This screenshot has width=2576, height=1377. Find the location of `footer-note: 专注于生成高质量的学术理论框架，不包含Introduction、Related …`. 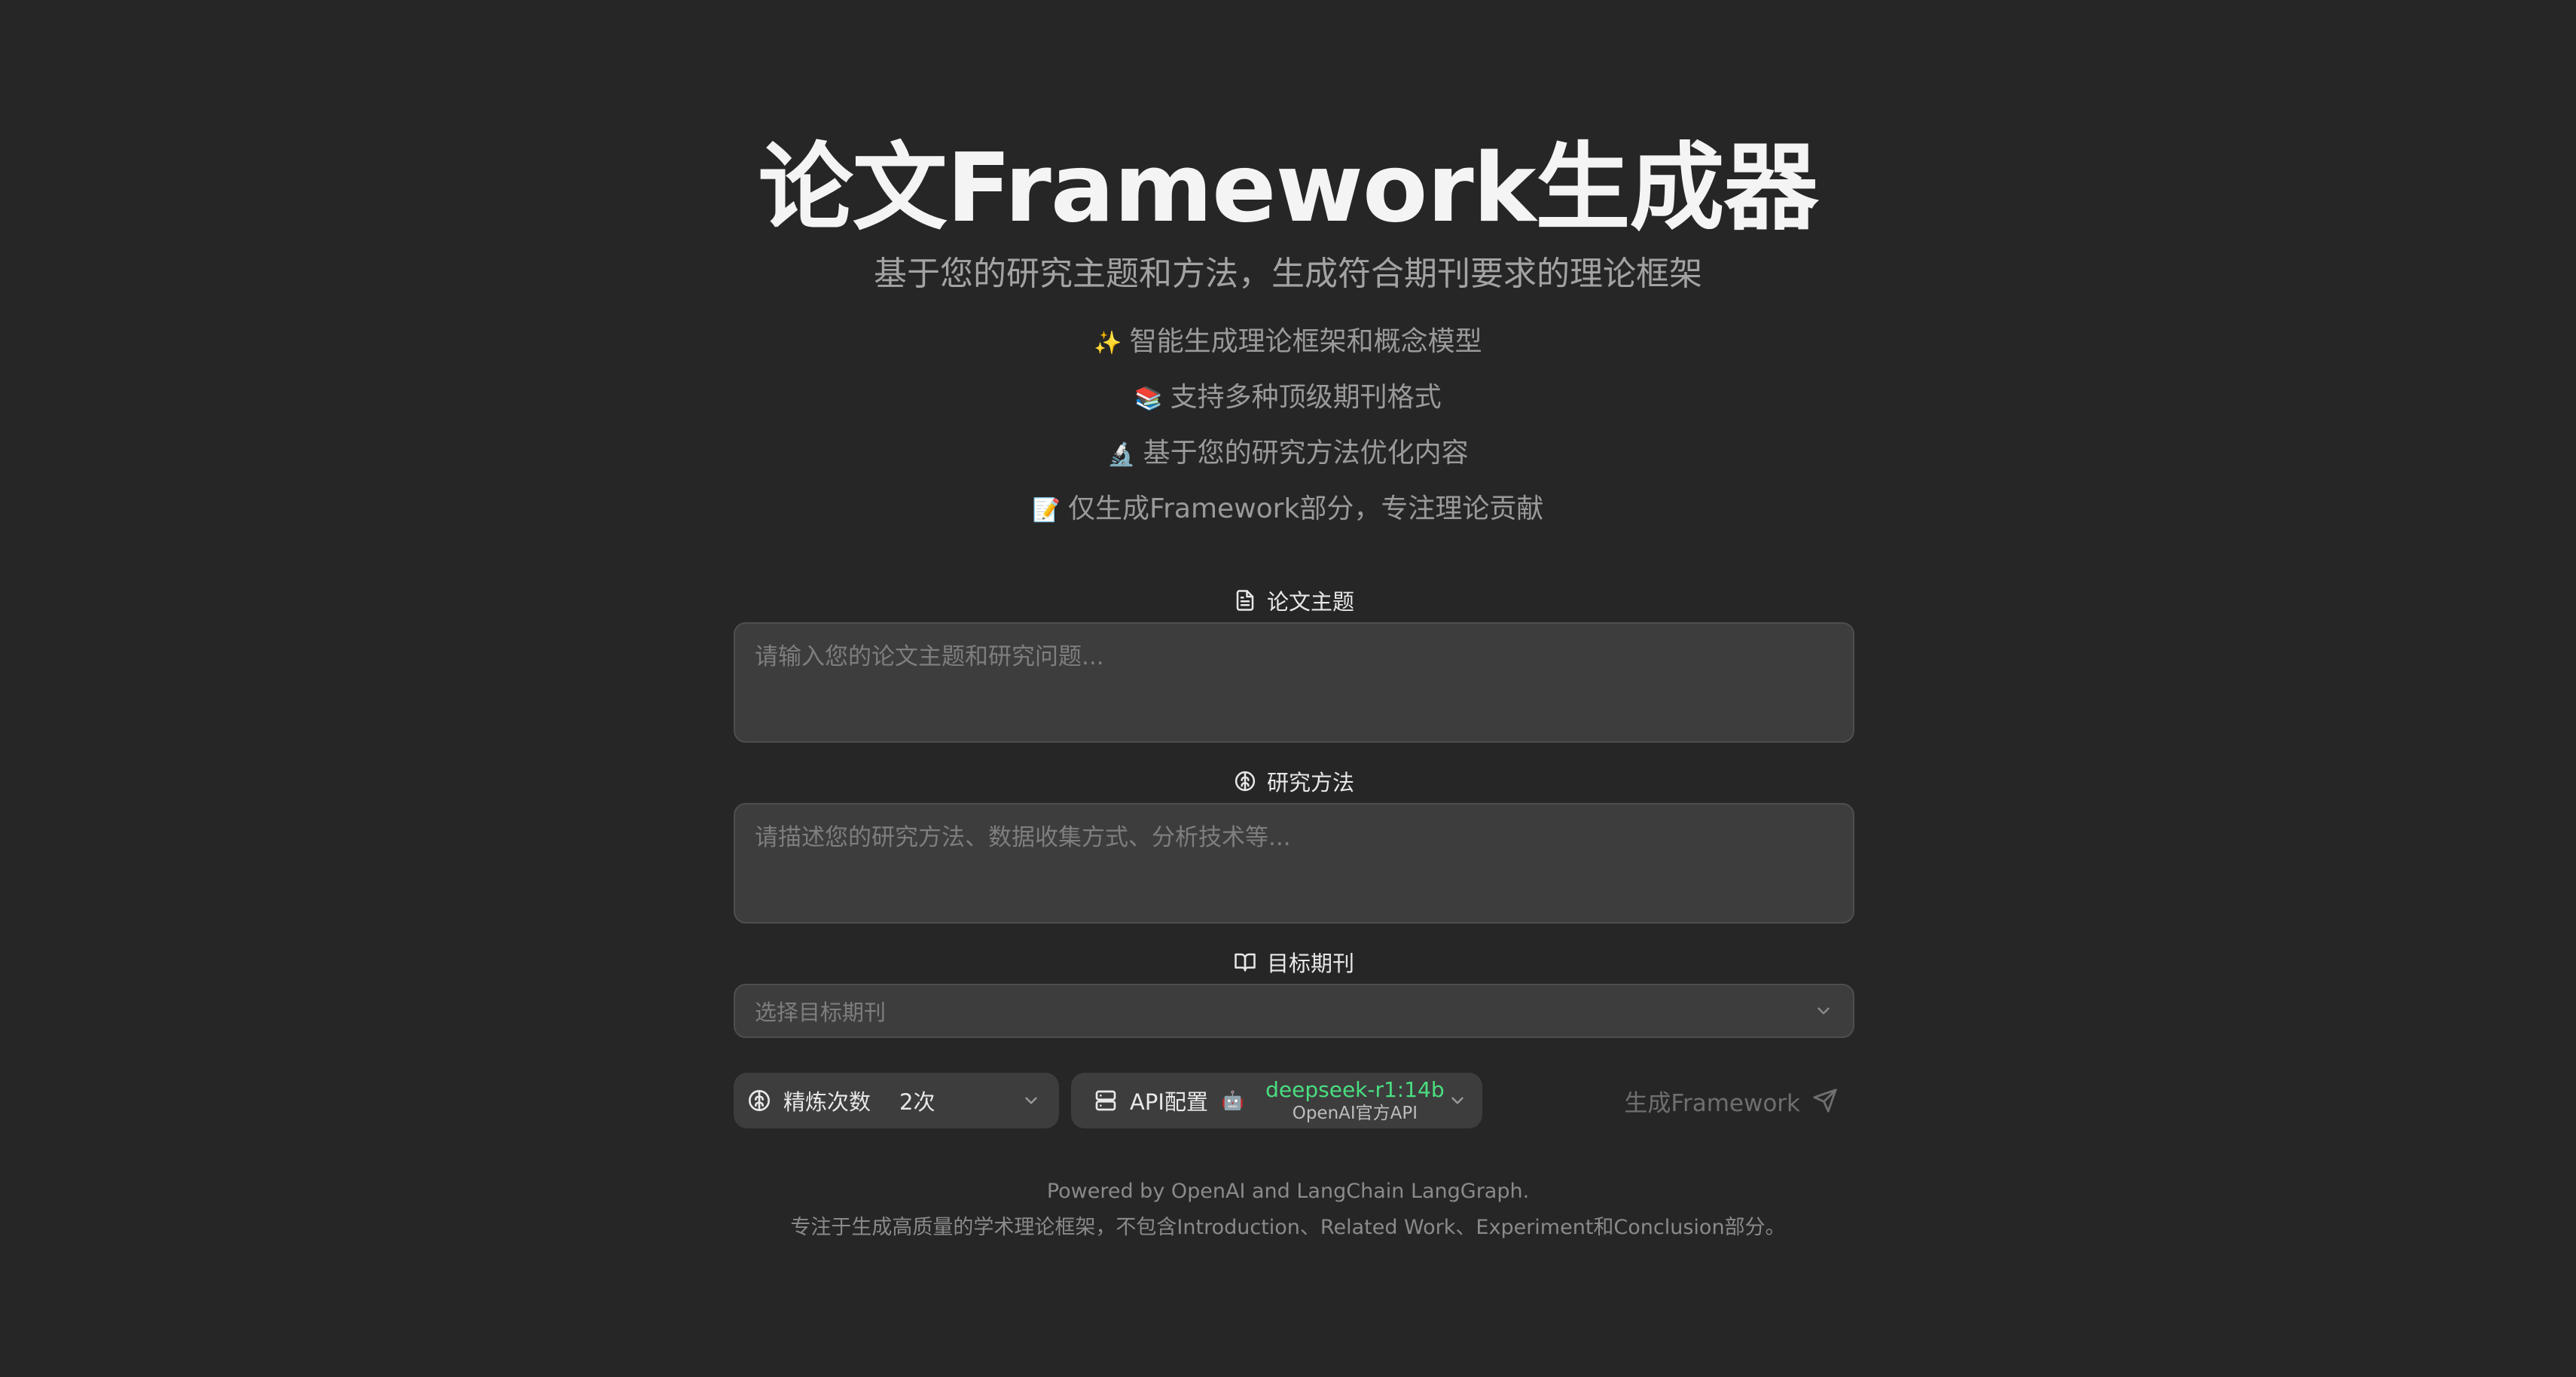

footer-note: 专注于生成高质量的学术理论框架，不包含Introduction、Related … is located at coordinates (1288, 1227).